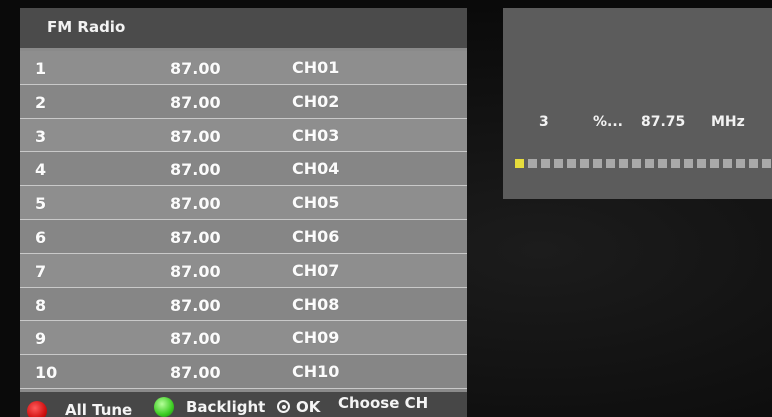  Describe the element at coordinates (243, 270) in the screenshot. I see `channel-row: 7 87.00 CH07` at that location.